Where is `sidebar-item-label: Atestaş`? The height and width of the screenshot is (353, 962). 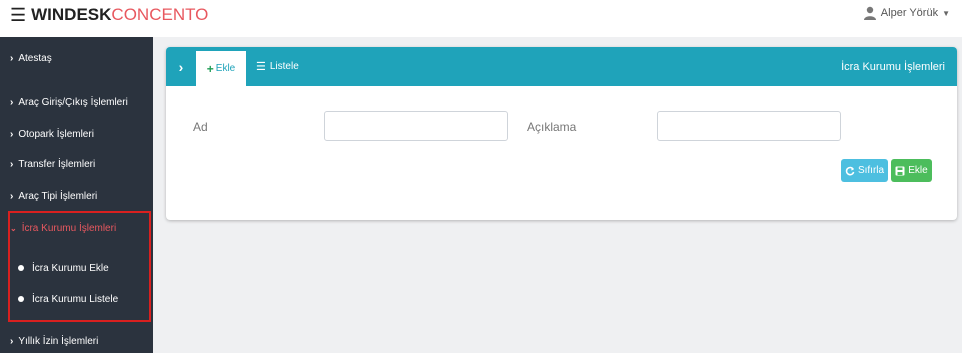
sidebar-item-label: Atestaş is located at coordinates (35, 58).